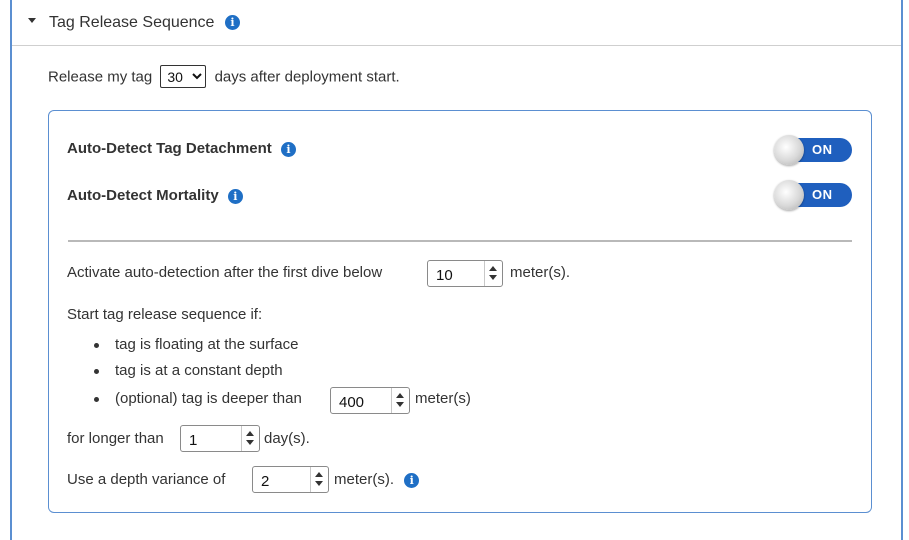  Describe the element at coordinates (465, 273) in the screenshot. I see `activation-depth-input: 10` at that location.